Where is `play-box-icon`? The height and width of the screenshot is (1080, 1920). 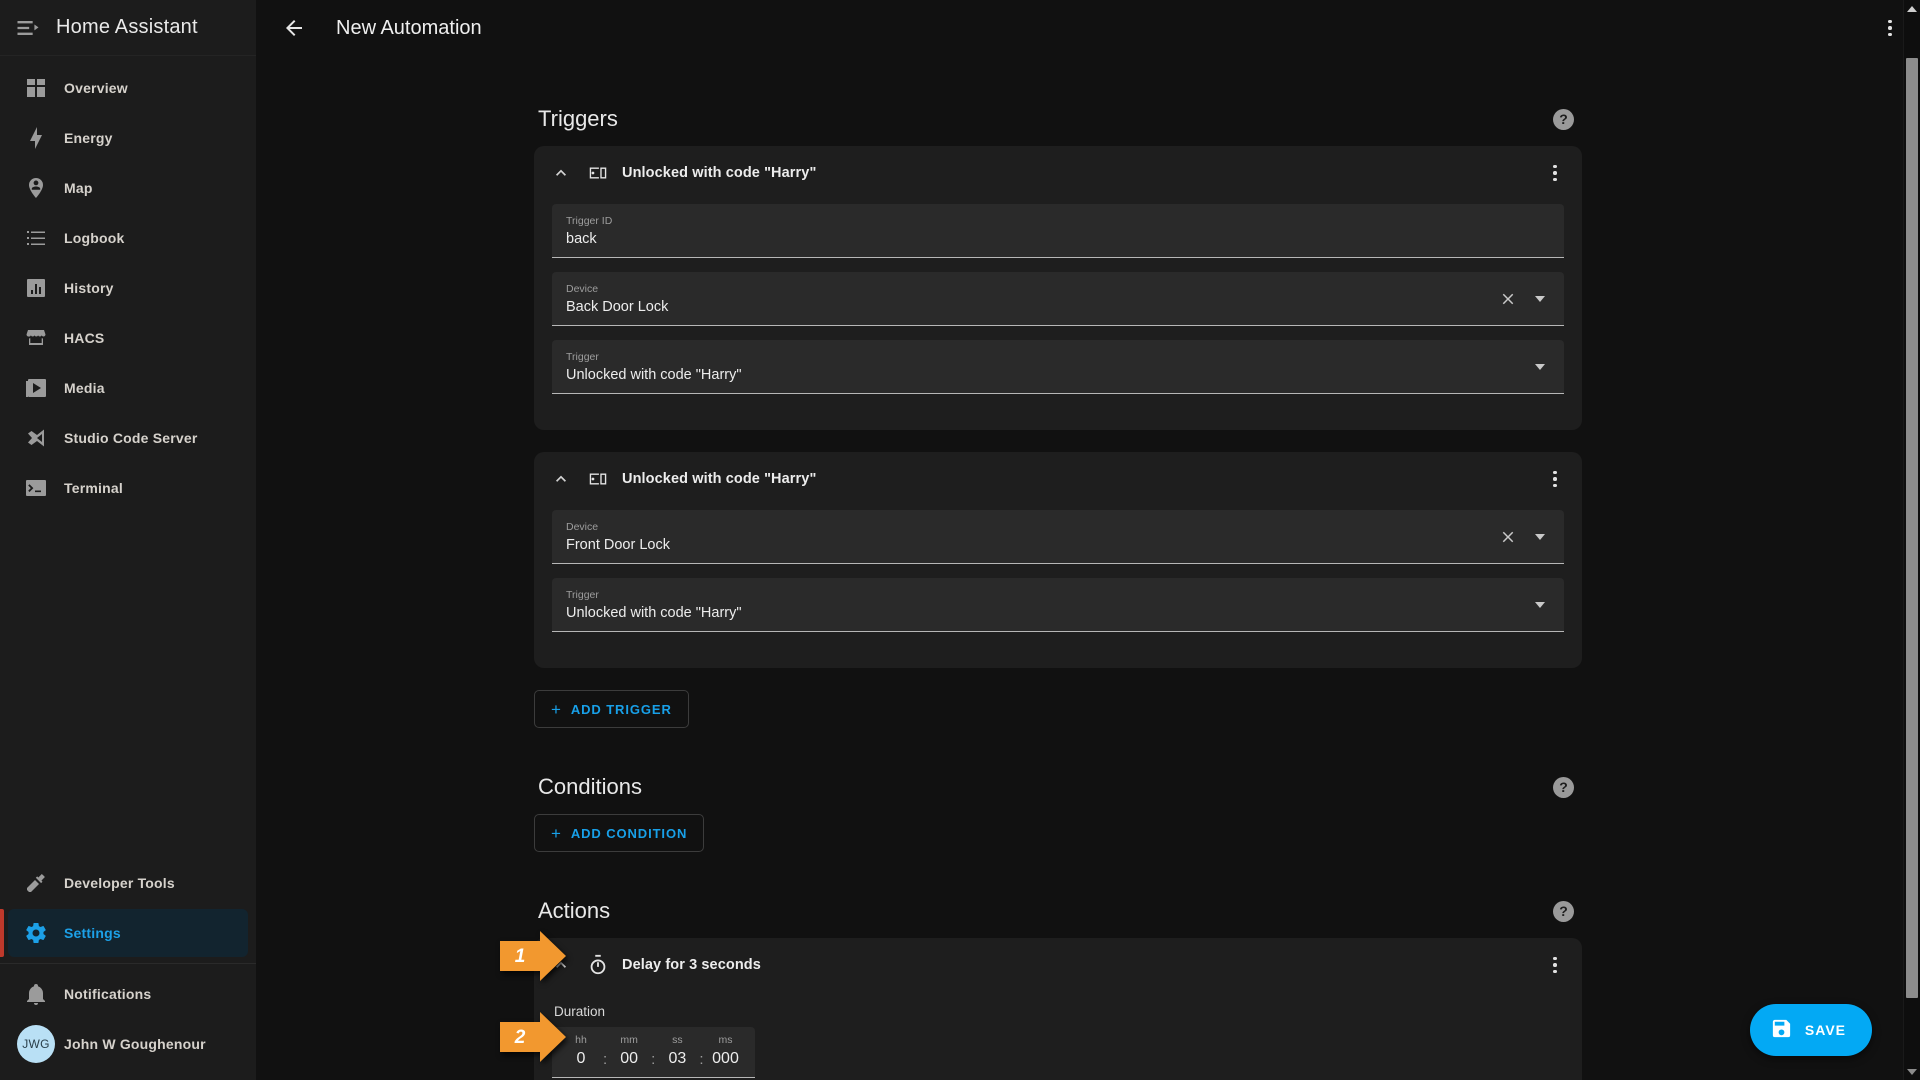 play-box-icon is located at coordinates (36, 388).